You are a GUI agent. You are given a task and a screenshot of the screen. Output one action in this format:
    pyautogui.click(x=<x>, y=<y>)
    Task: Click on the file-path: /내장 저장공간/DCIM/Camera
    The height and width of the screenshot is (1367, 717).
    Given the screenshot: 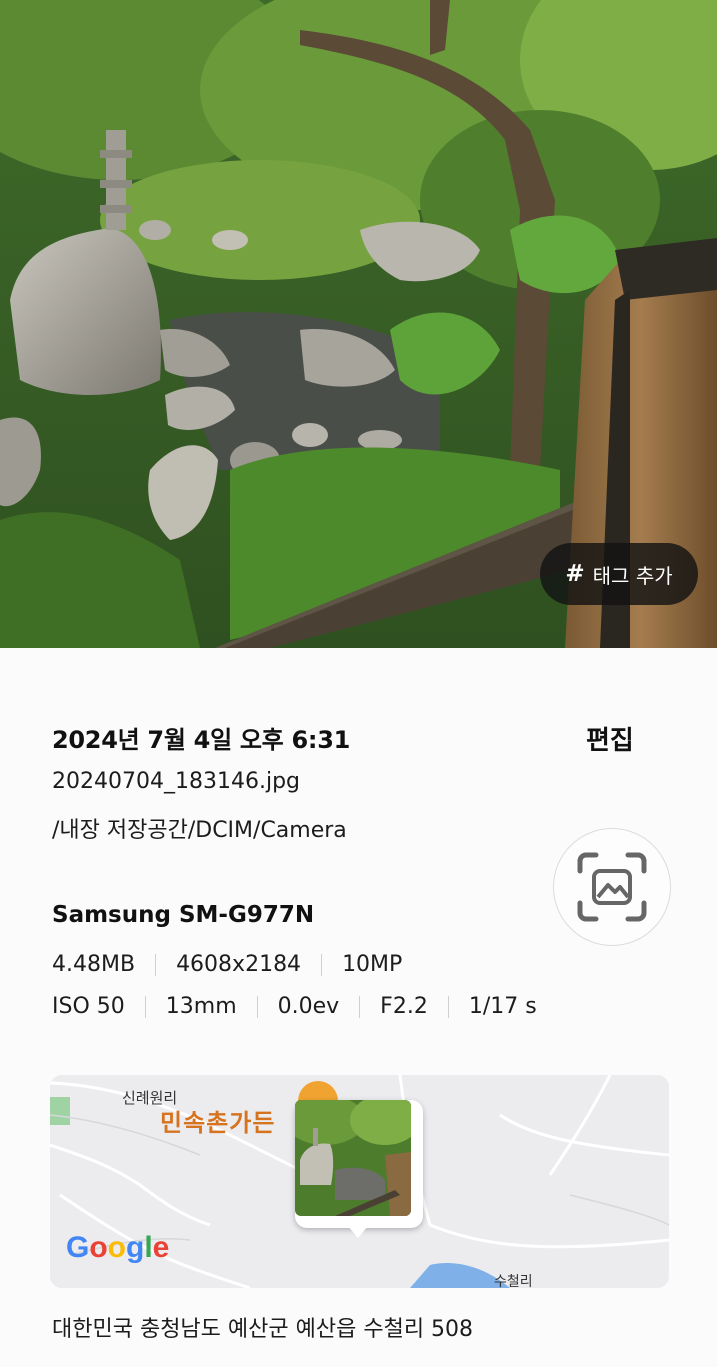 What is the action you would take?
    pyautogui.click(x=199, y=830)
    